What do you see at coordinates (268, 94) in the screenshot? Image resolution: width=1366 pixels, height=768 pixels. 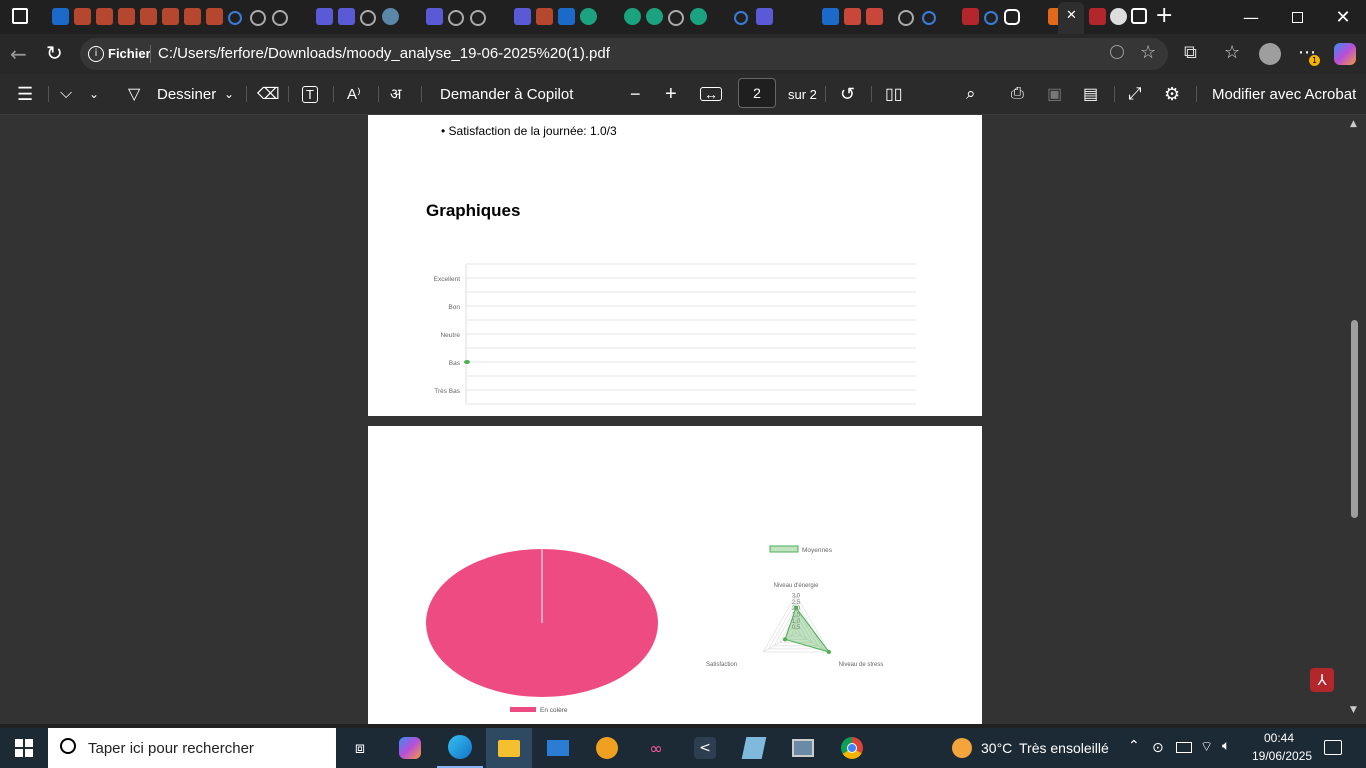 I see `eraser-icon: ⌫` at bounding box center [268, 94].